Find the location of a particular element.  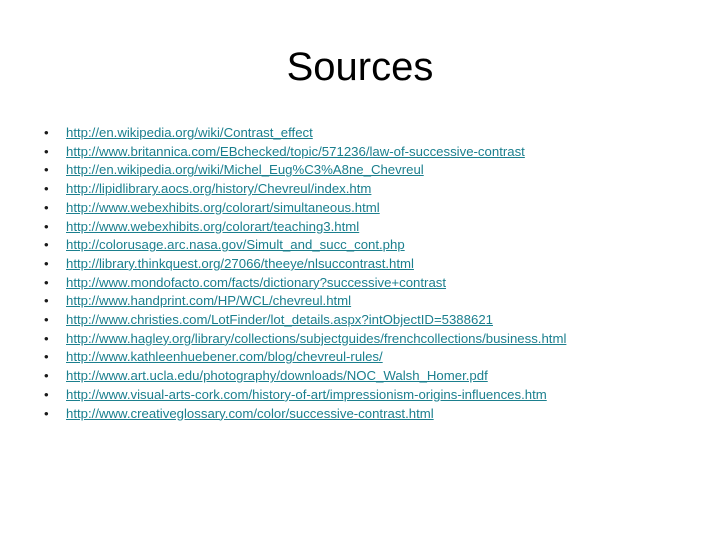

page-title: Sources is located at coordinates (360, 67).